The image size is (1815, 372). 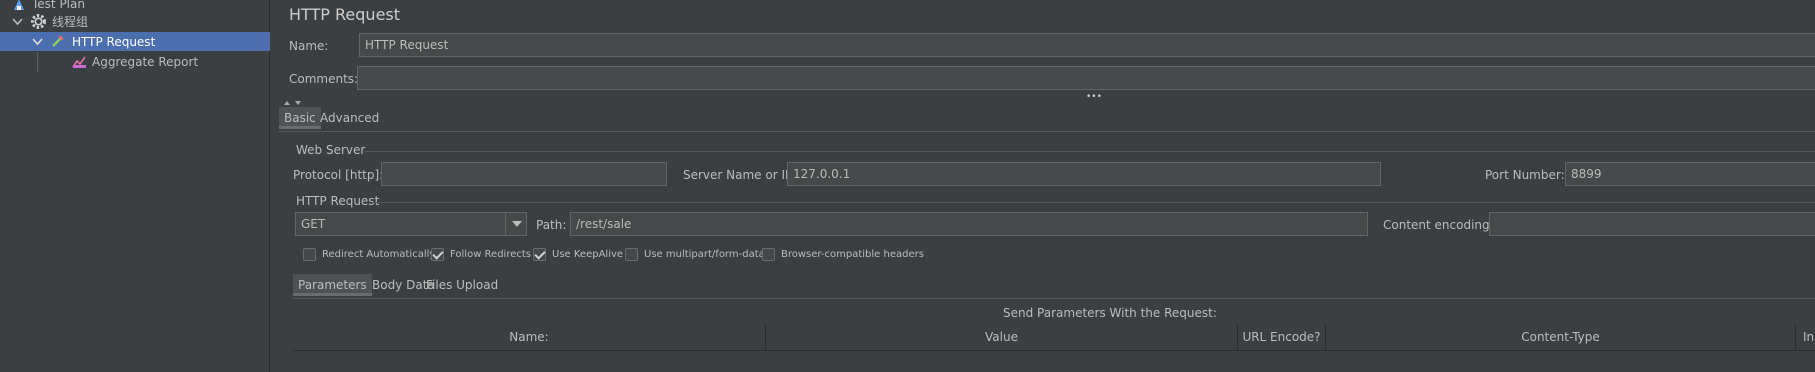 I want to click on column-header-url-encode: URL Encode?, so click(x=1282, y=337).